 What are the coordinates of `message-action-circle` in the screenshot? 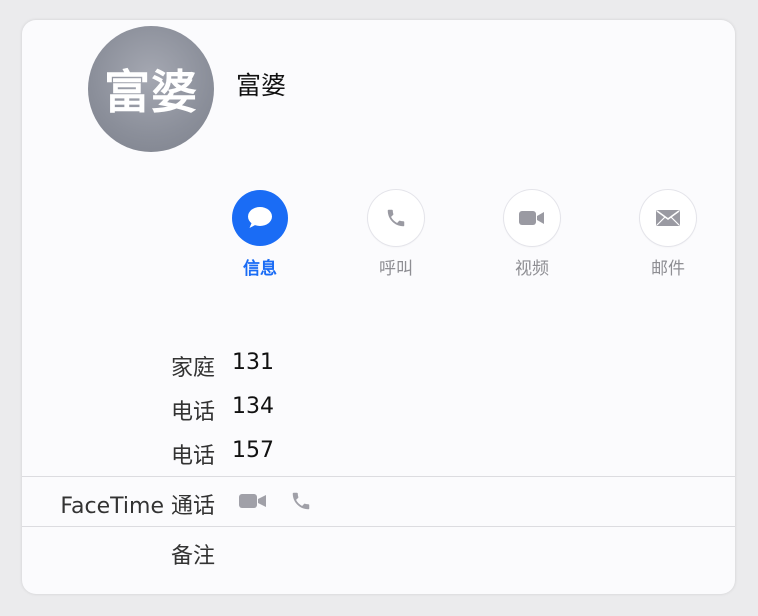 It's located at (260, 218).